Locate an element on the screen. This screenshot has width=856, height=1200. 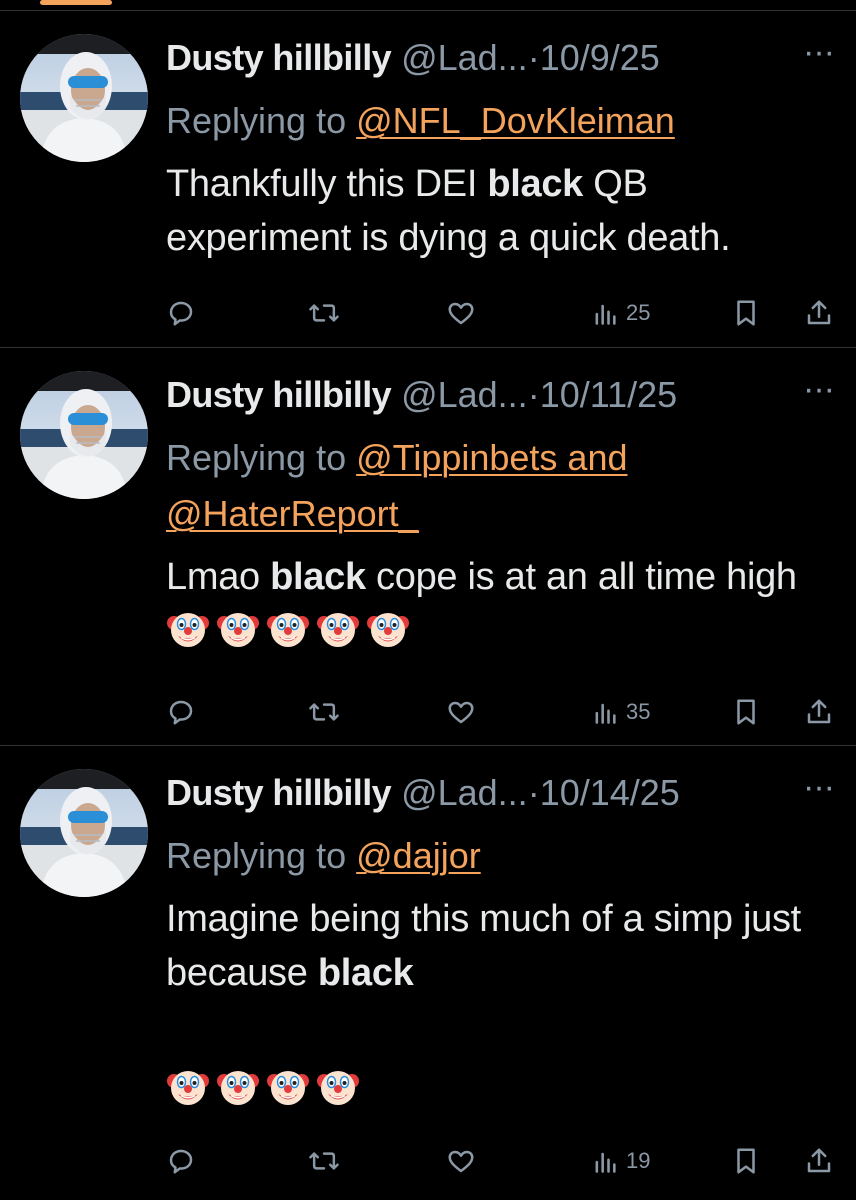
tweet-text: Lmao black cope is at an all time high is located at coordinates (502, 604).